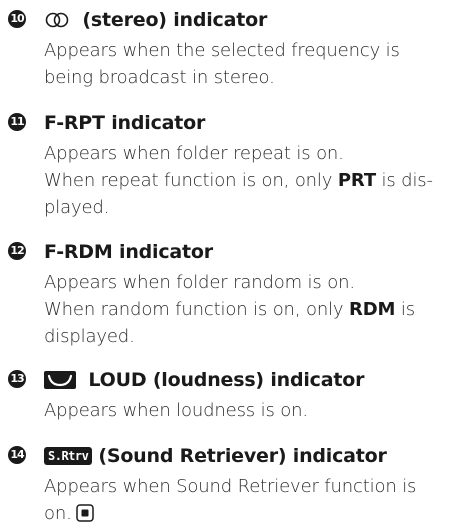  What do you see at coordinates (229, 309) in the screenshot?
I see `description-line: When random function is on, only RDM is` at bounding box center [229, 309].